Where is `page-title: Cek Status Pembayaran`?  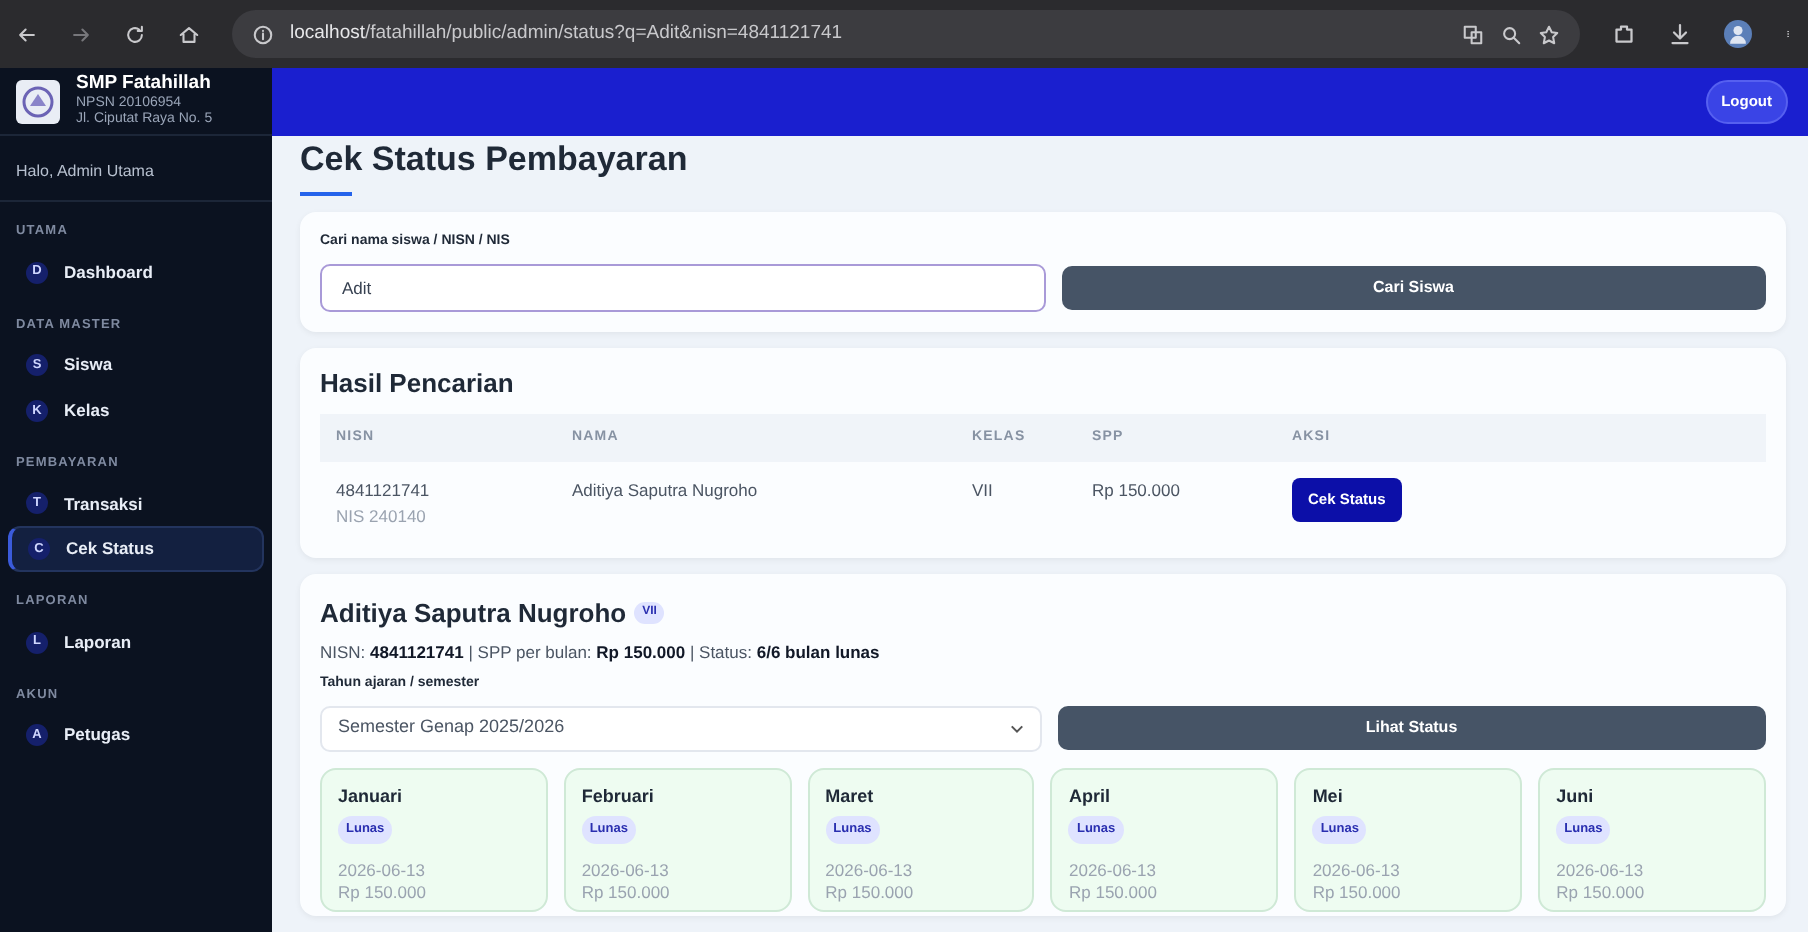
page-title: Cek Status Pembayaran is located at coordinates (495, 159).